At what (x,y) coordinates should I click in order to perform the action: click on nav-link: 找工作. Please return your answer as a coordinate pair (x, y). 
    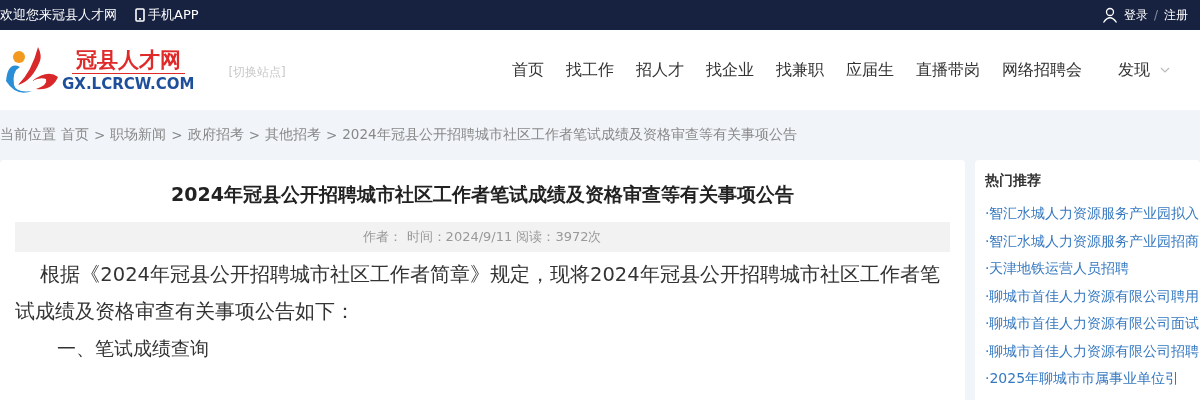
    Looking at the image, I should click on (590, 70).